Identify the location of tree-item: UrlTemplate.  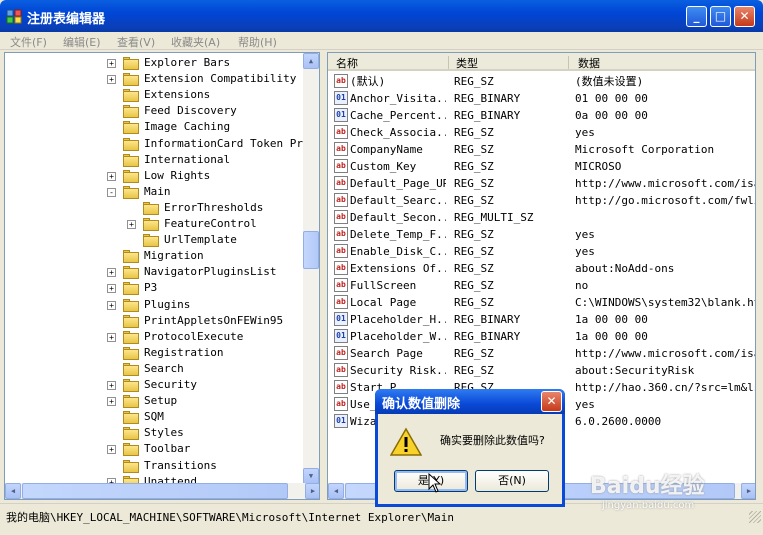
(155, 240).